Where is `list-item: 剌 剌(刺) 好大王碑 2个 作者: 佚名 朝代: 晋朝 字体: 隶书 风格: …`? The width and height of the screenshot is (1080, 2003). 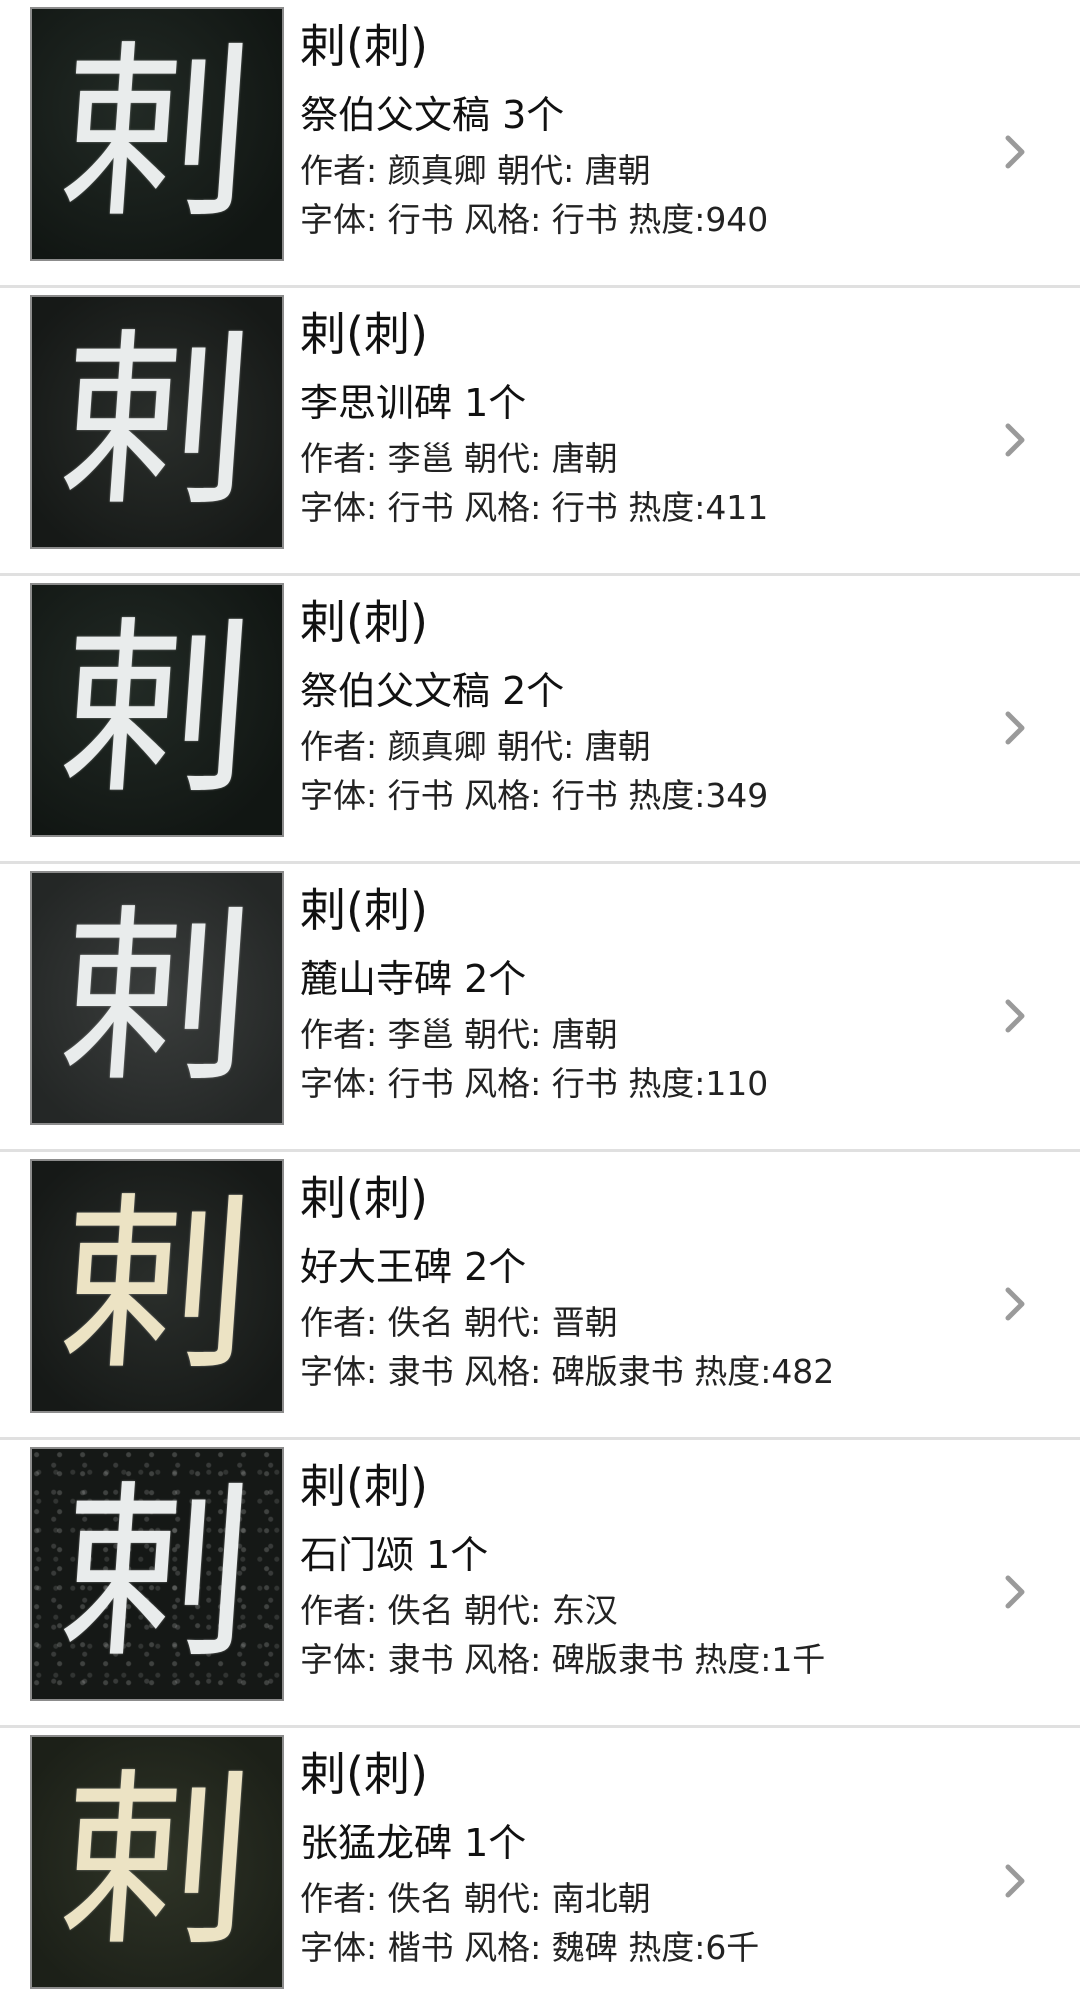 list-item: 剌 剌(刺) 好大王碑 2个 作者: 佚名 朝代: 晋朝 字体: 隶书 风格: … is located at coordinates (540, 1296).